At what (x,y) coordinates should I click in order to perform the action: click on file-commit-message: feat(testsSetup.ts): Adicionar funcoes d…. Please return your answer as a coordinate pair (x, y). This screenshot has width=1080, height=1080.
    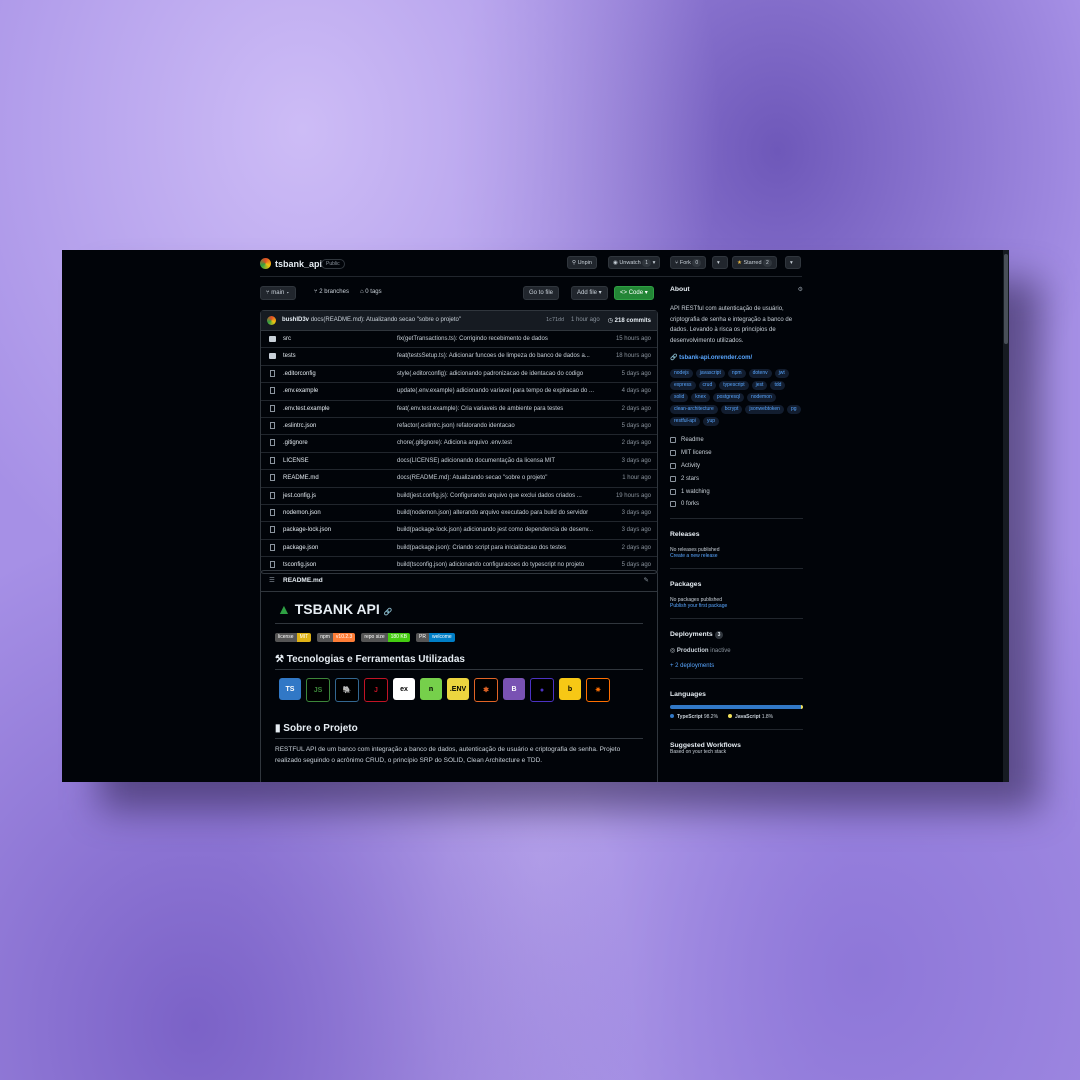
    Looking at the image, I should click on (499, 356).